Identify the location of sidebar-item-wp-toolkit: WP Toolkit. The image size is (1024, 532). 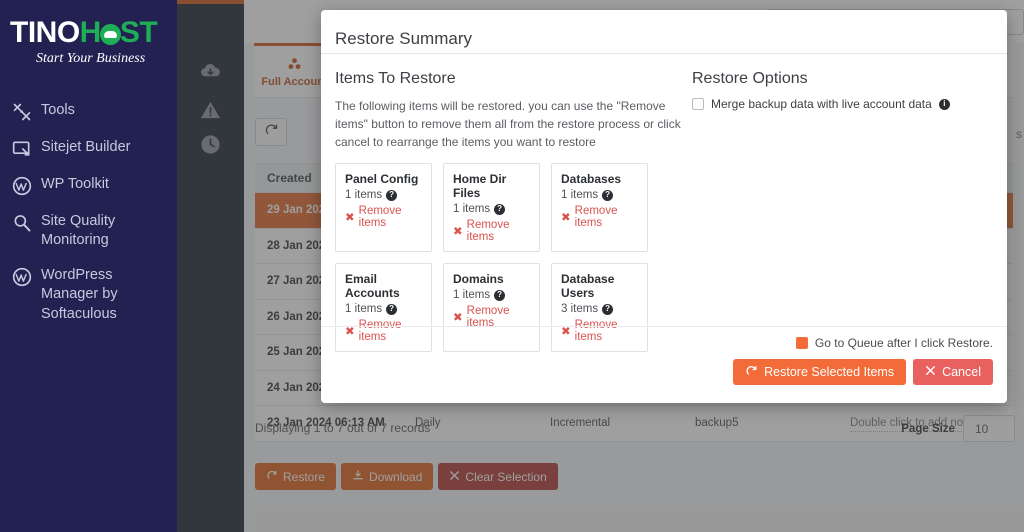
(88, 185).